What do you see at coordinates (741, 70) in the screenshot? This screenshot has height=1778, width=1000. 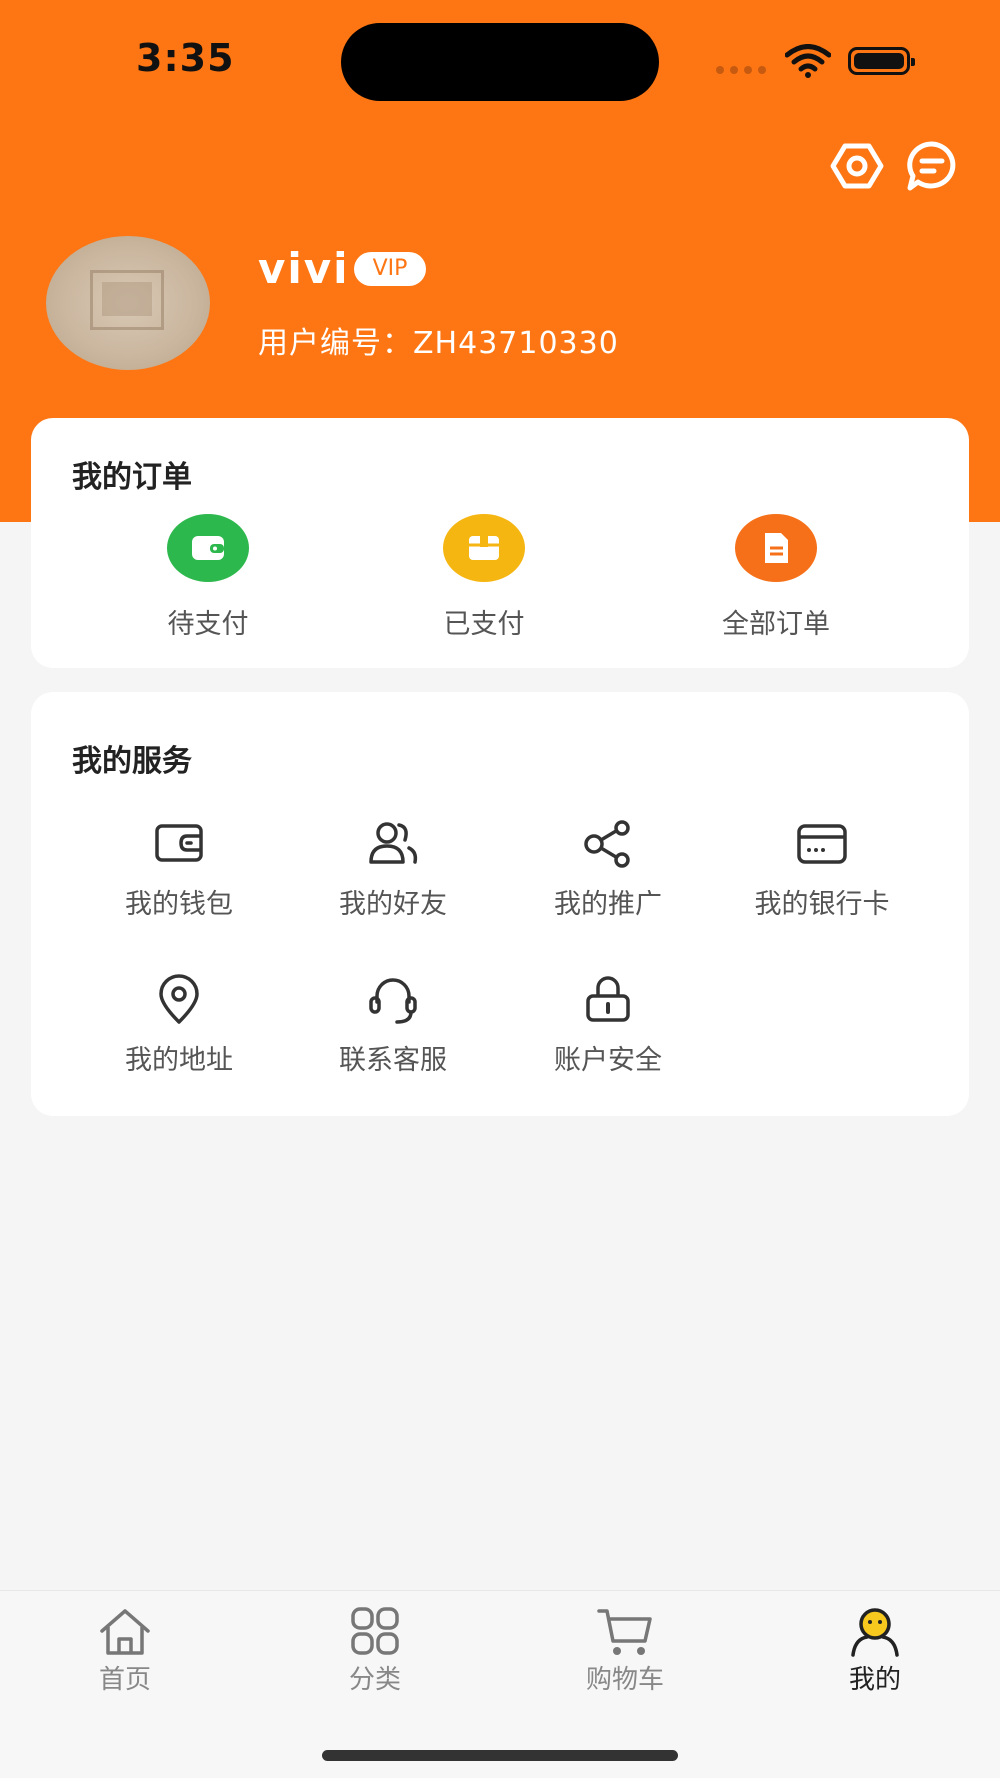 I see `signal-icon` at bounding box center [741, 70].